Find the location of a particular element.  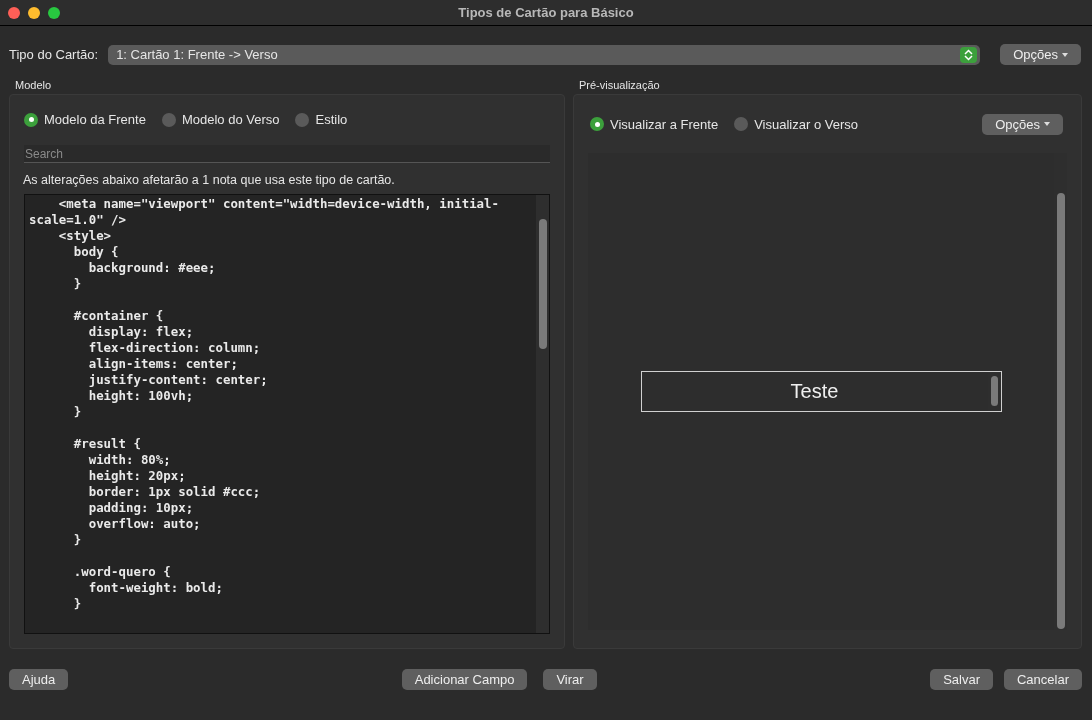

panel-title: Pré-visualização is located at coordinates (619, 85).